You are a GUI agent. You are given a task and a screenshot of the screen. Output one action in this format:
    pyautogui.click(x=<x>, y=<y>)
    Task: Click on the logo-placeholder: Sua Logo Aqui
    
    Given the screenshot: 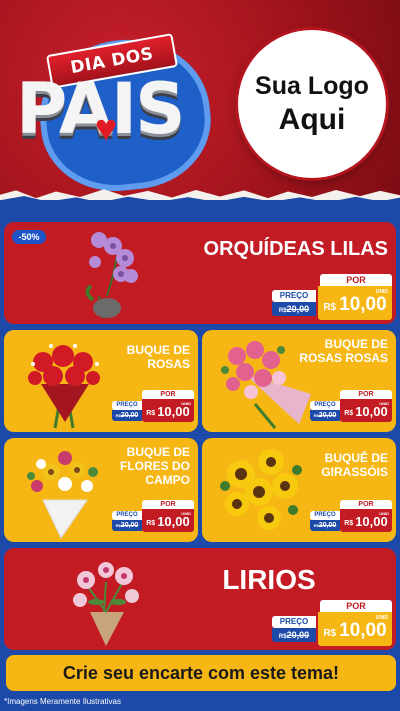 What is the action you would take?
    pyautogui.click(x=312, y=104)
    